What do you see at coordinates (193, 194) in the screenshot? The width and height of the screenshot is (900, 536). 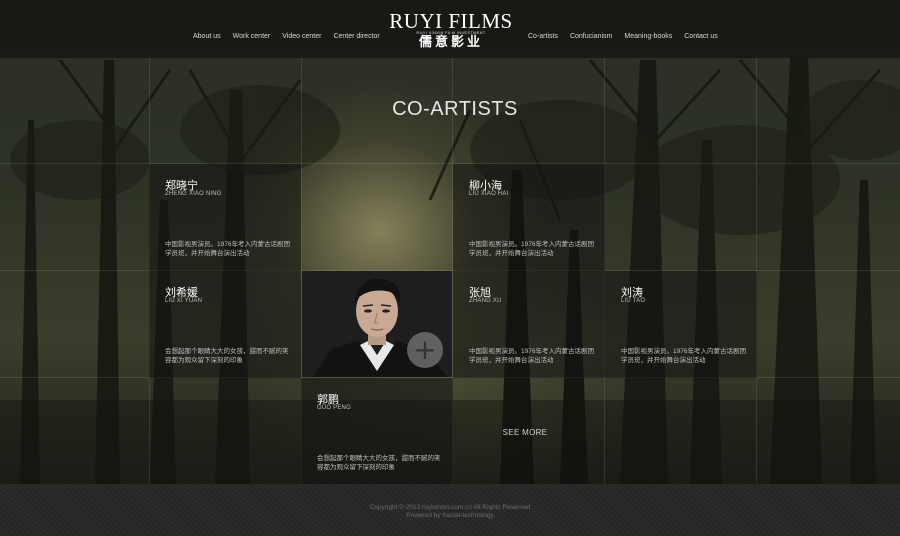 I see `artist-pinyin: ZHENG XIAO NING` at bounding box center [193, 194].